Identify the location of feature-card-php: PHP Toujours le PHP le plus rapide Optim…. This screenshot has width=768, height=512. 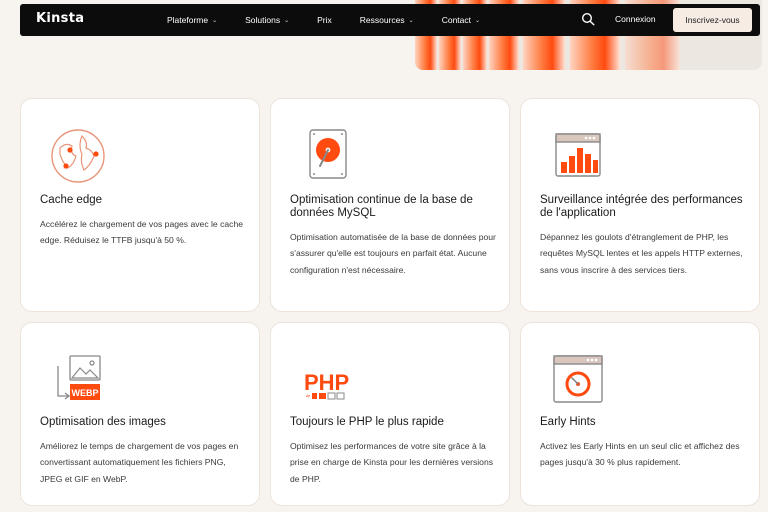
(390, 414).